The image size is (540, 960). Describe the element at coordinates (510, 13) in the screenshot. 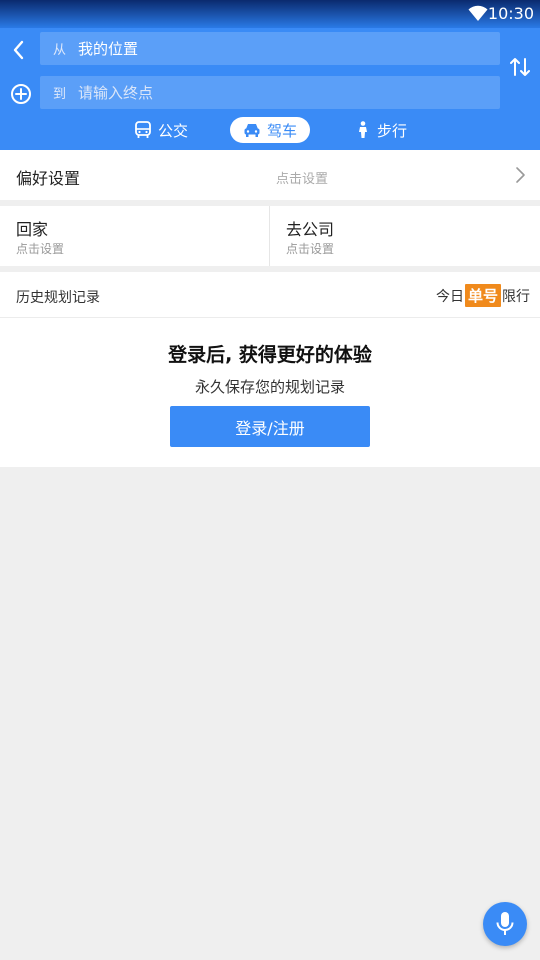

I see `status-time: 10:30` at that location.